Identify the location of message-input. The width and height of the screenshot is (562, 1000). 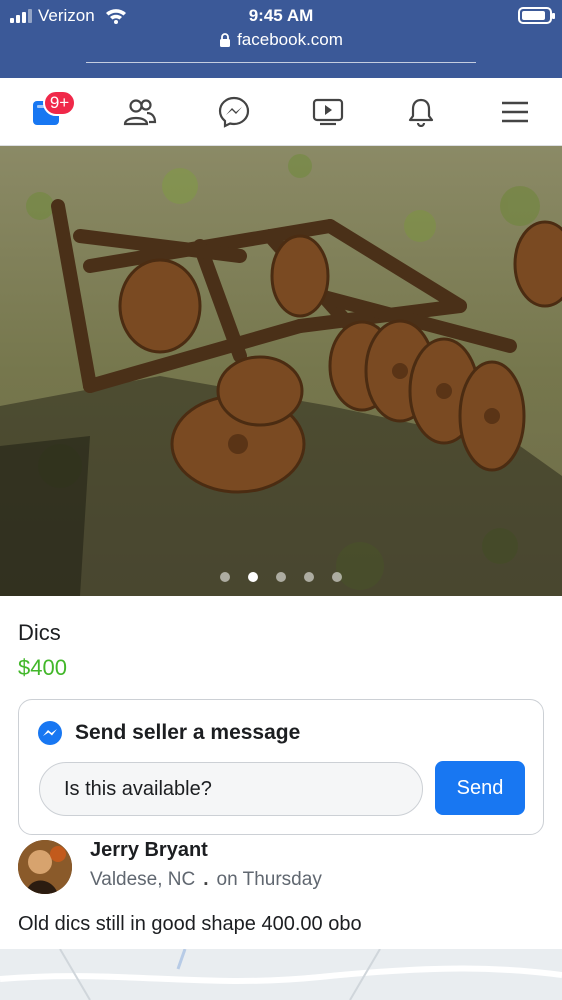
(231, 789).